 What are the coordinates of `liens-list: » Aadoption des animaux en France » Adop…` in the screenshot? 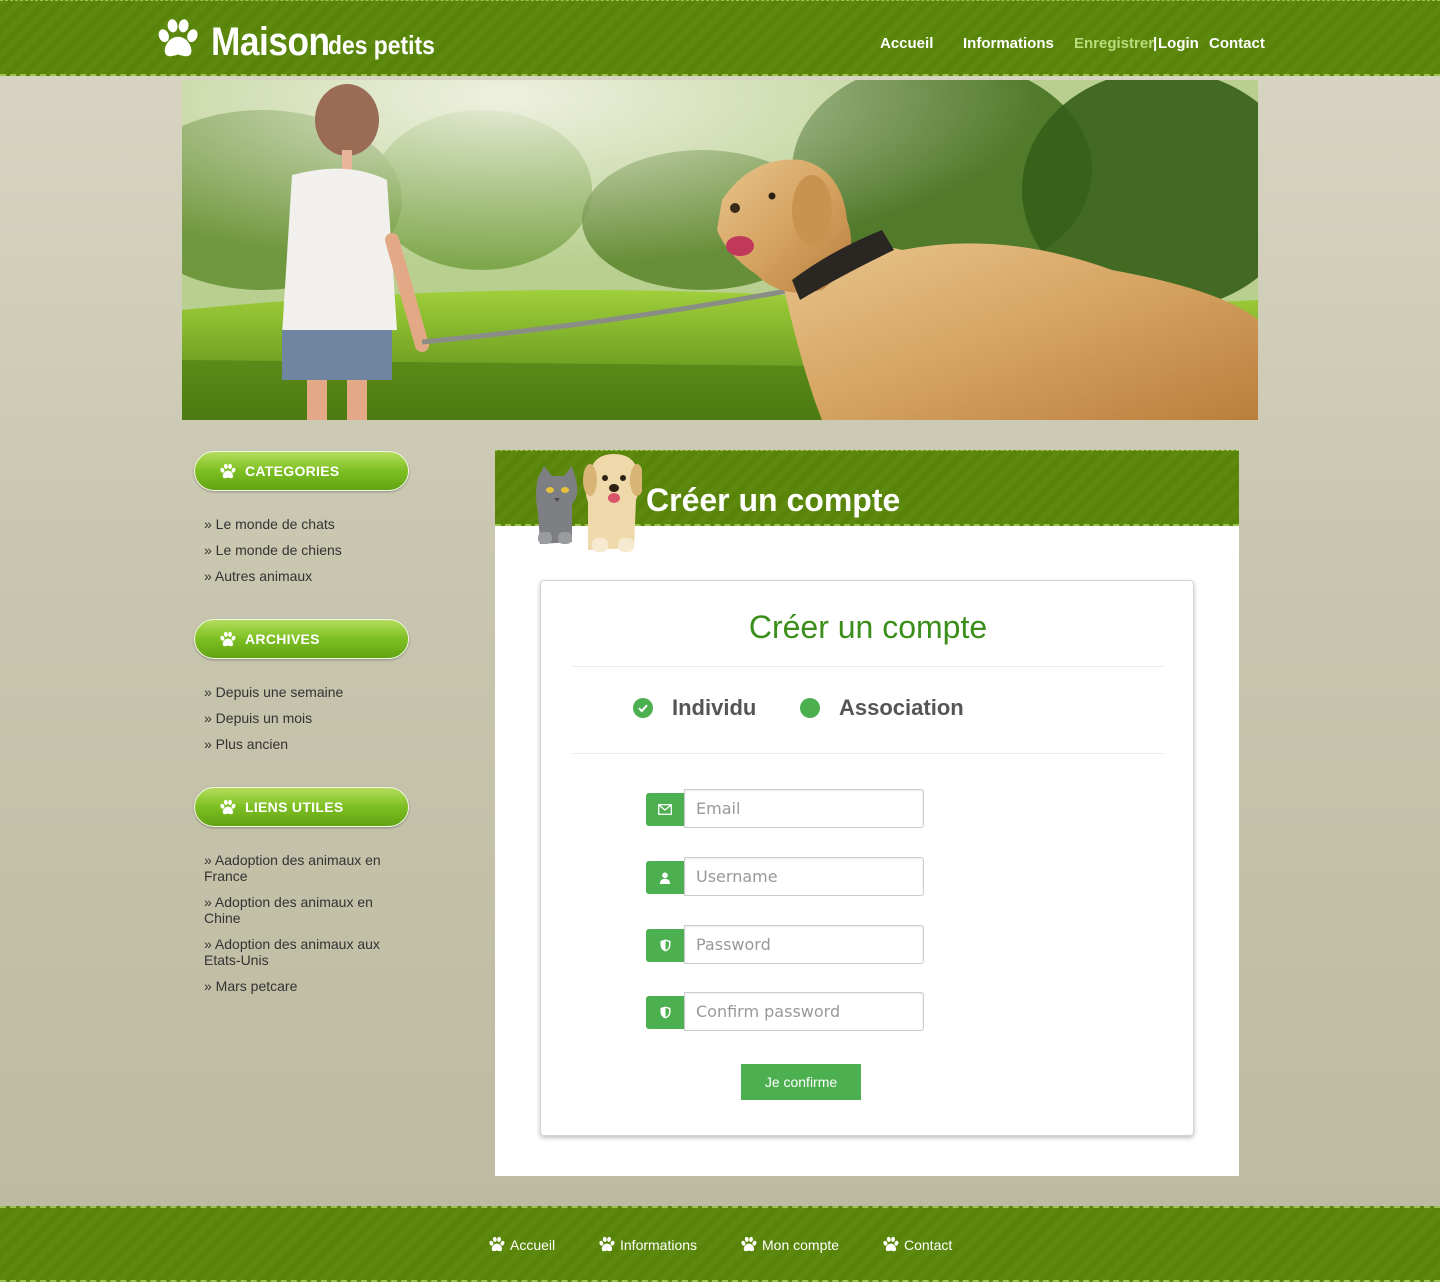 It's located at (306, 928).